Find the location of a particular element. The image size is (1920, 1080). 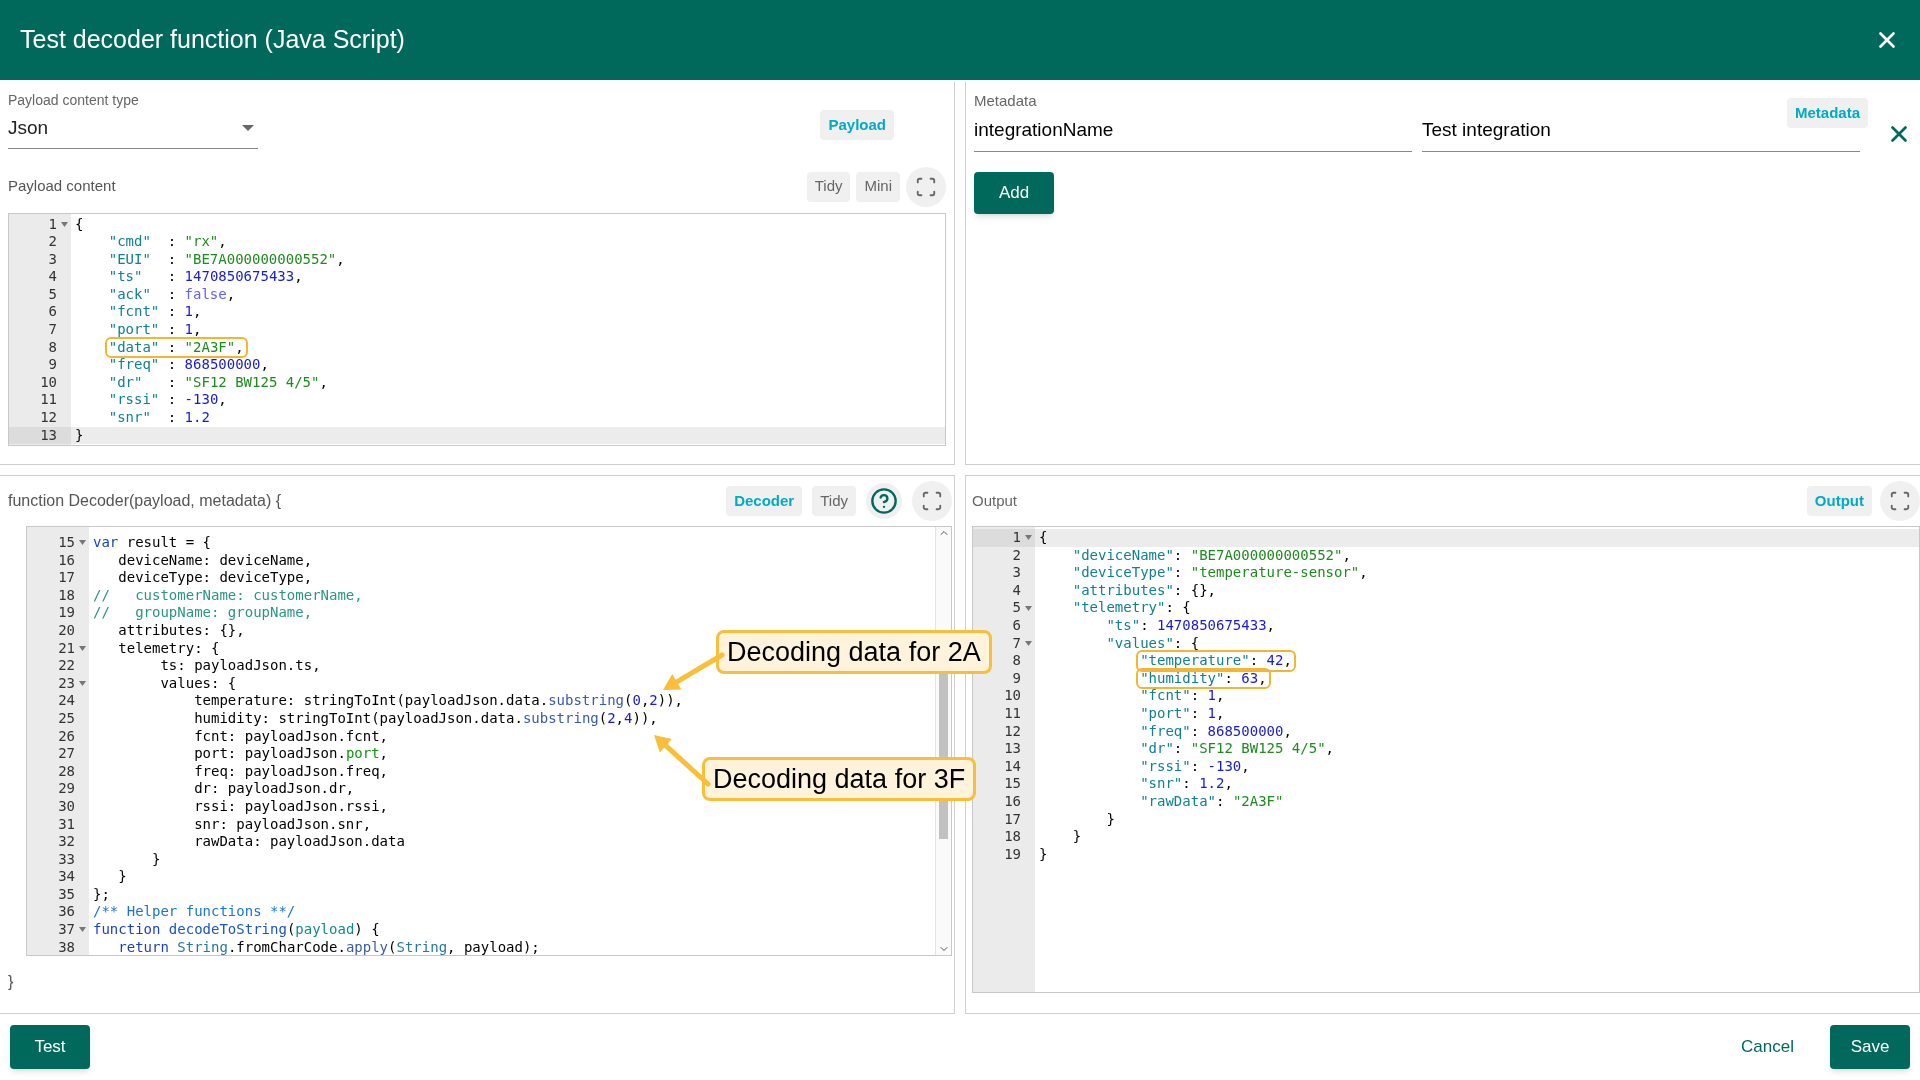

code-line: deviceName: deviceName, is located at coordinates (215, 559).